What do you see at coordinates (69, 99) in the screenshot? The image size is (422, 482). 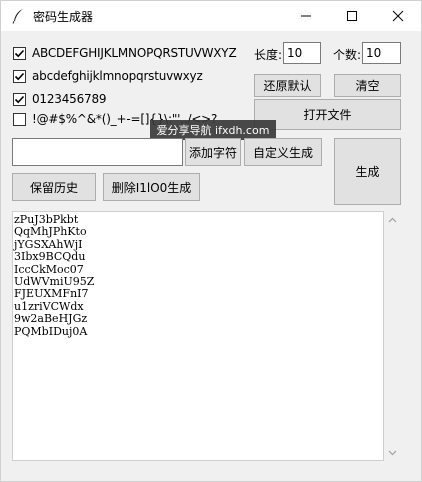 I see `digits-label: 0123456789` at bounding box center [69, 99].